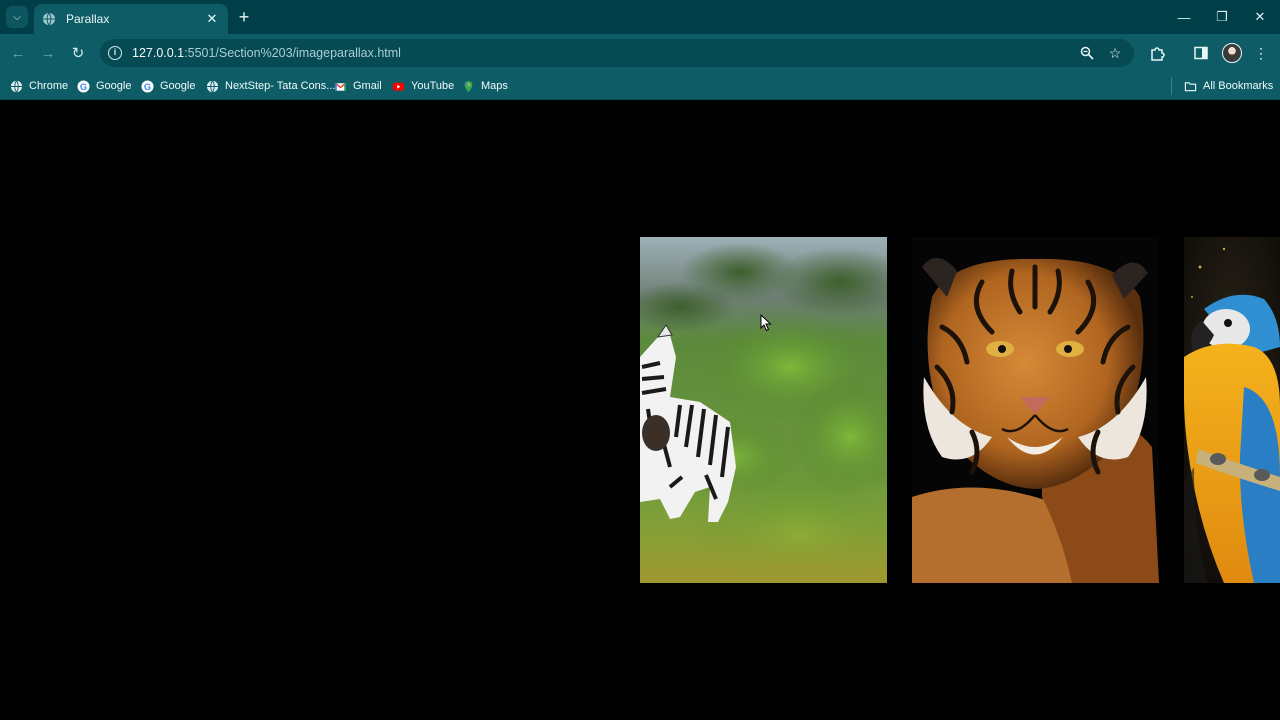 Image resolution: width=1280 pixels, height=720 pixels. What do you see at coordinates (292, 53) in the screenshot?
I see `url-path: :5501/Section%203/imageparallax.html` at bounding box center [292, 53].